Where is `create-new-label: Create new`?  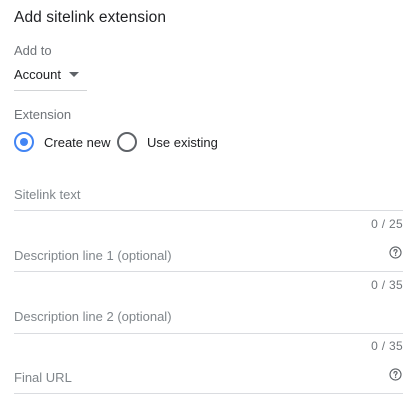
create-new-label: Create new is located at coordinates (77, 142).